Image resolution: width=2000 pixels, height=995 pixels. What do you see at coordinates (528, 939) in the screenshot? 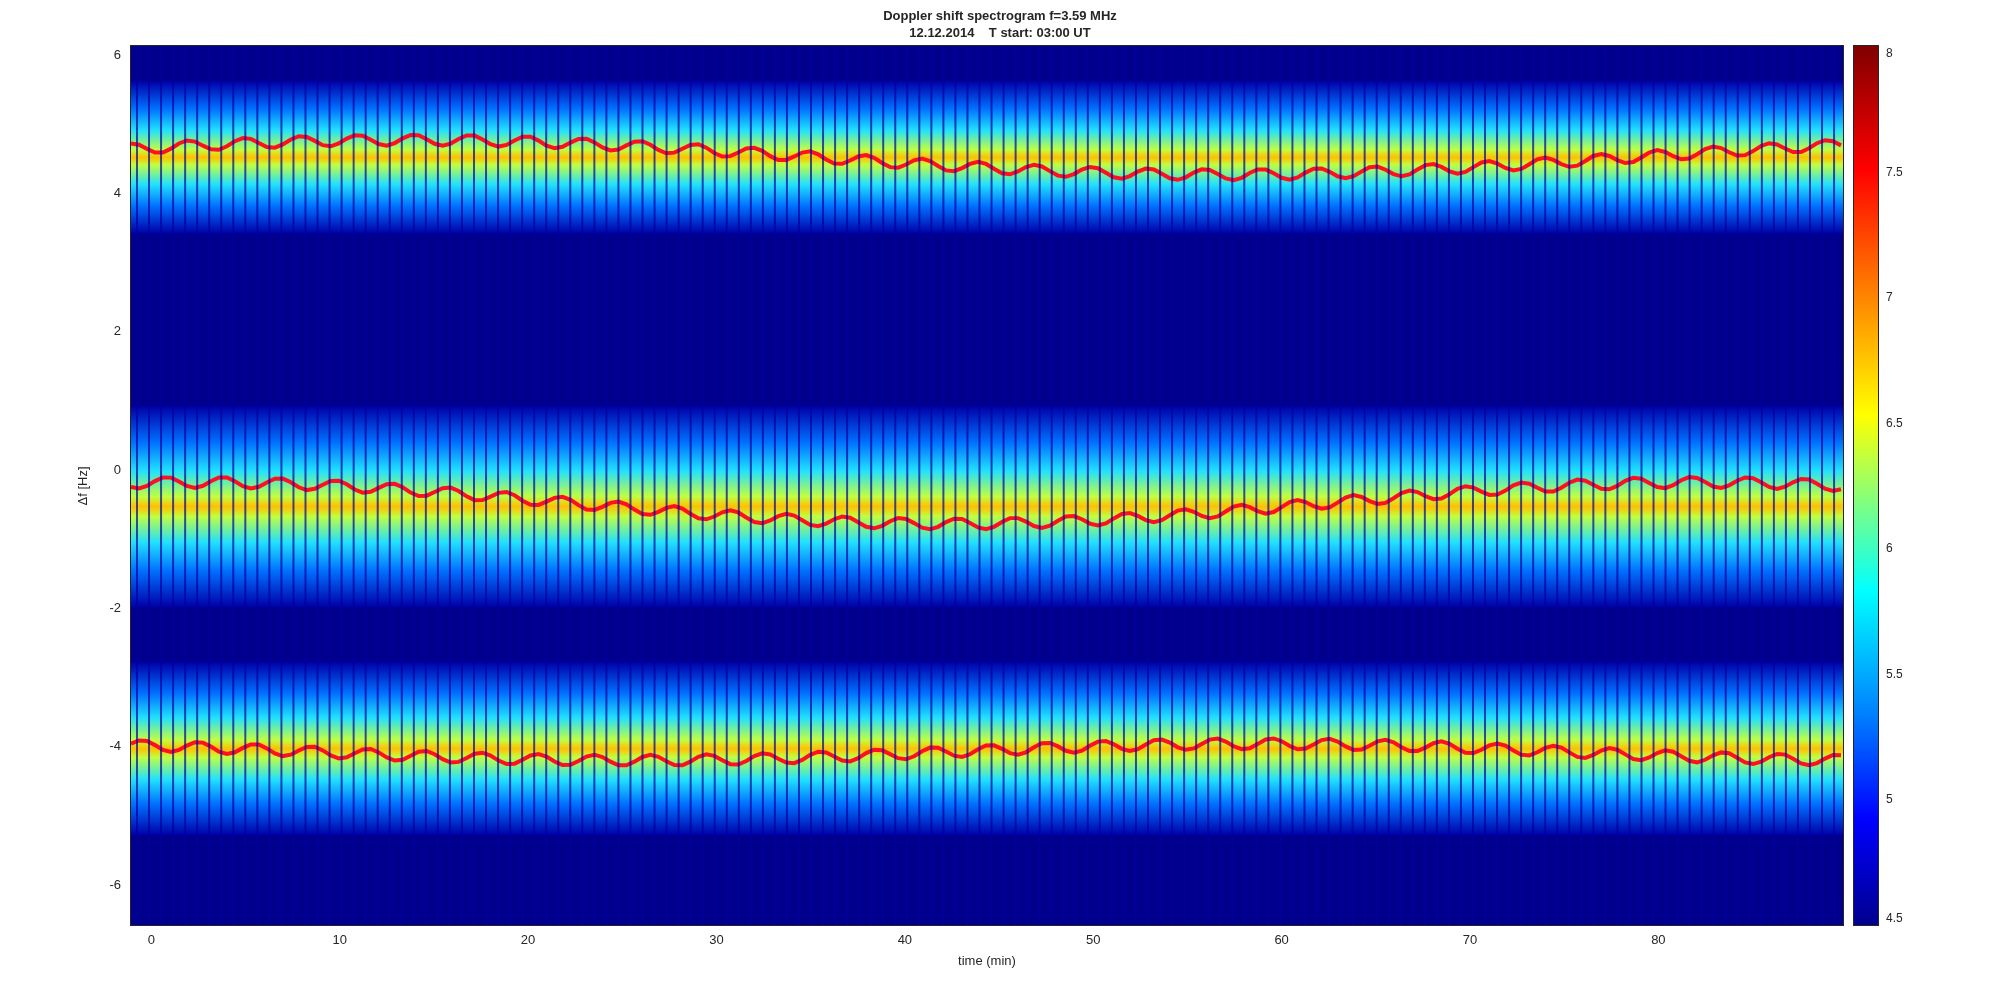
I see `x-tick-label: 20` at bounding box center [528, 939].